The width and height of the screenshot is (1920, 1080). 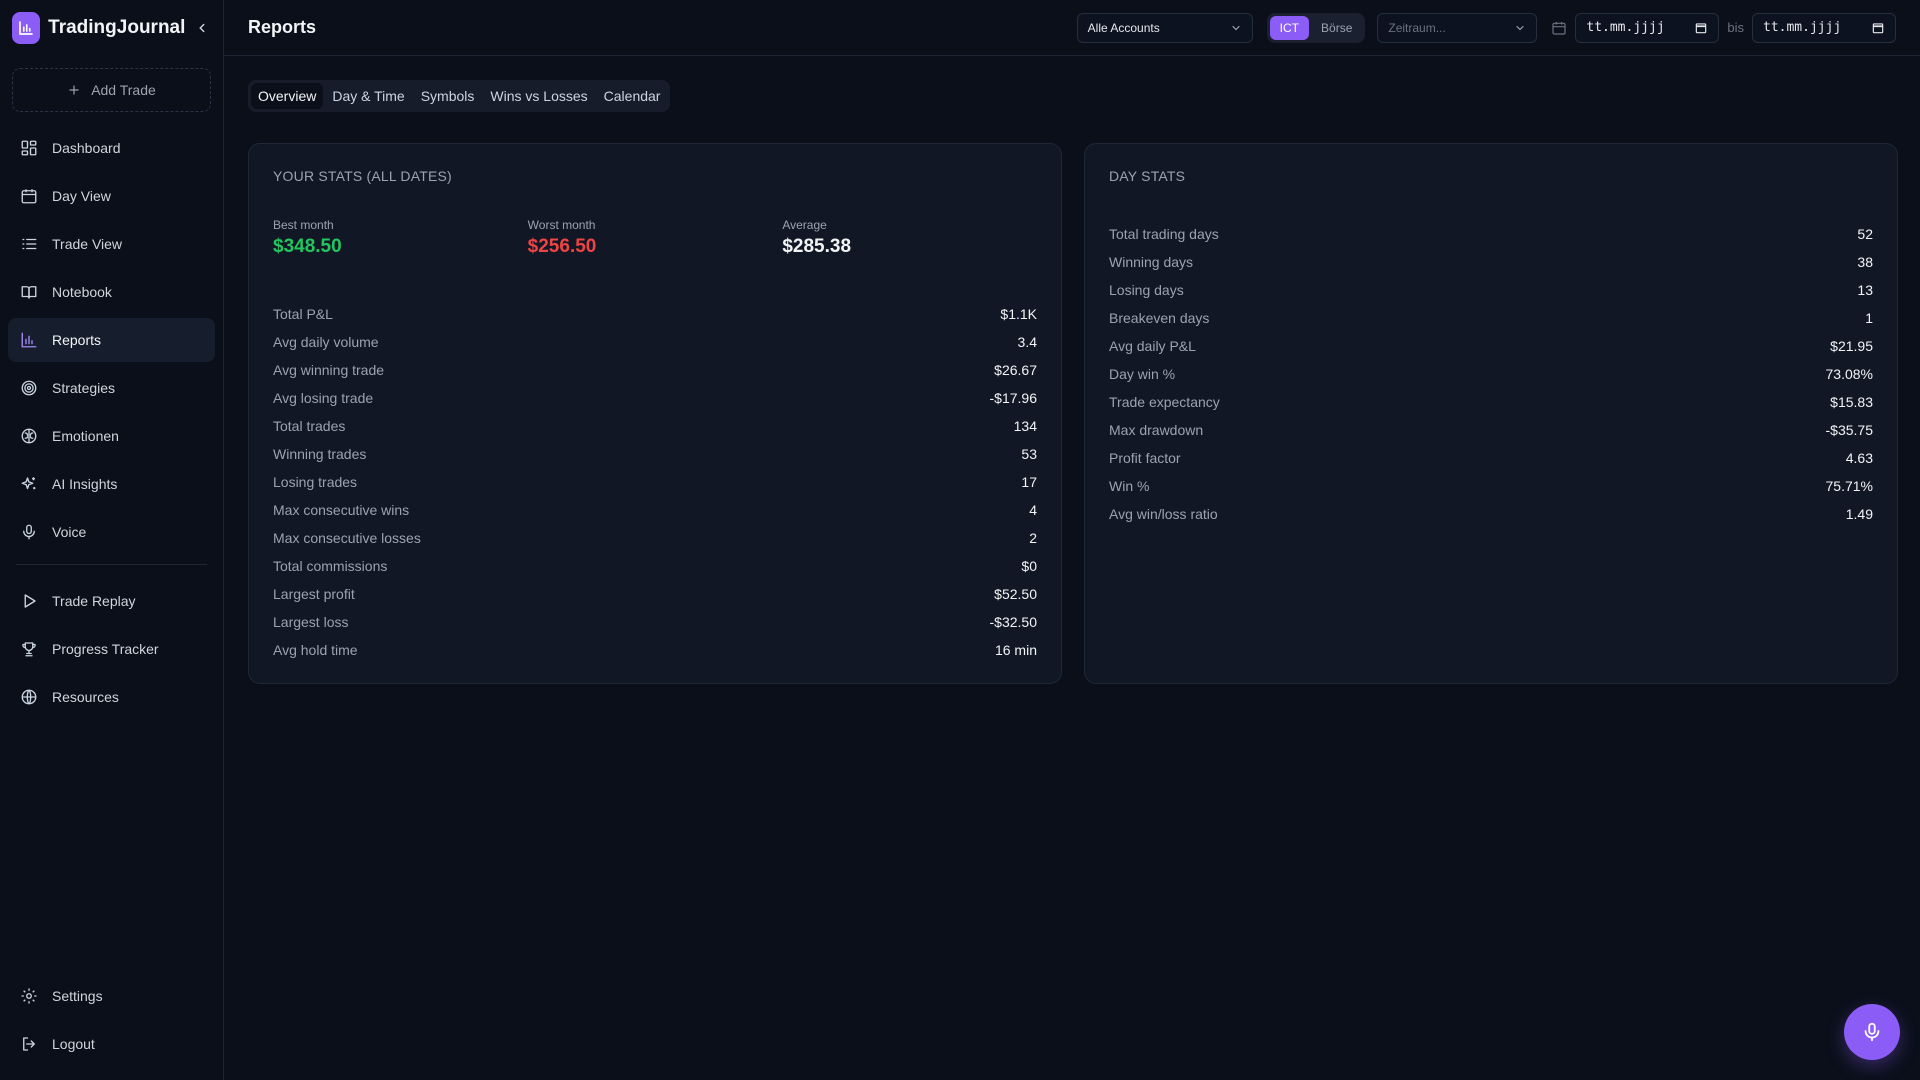 What do you see at coordinates (311, 622) in the screenshot?
I see `stat-label: Largest loss` at bounding box center [311, 622].